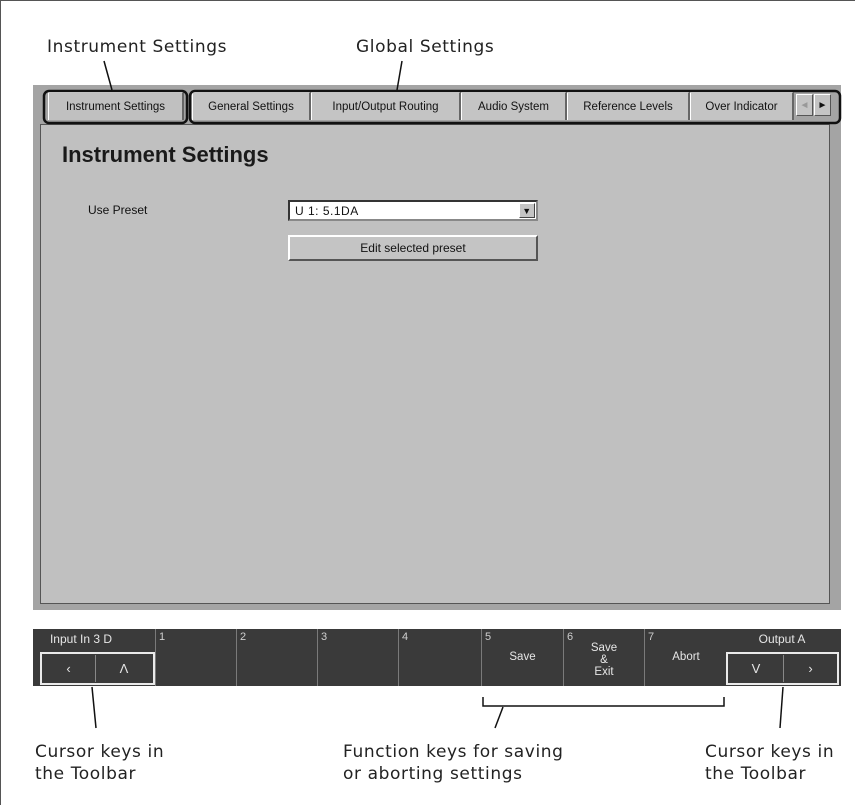 The height and width of the screenshot is (805, 855). Describe the element at coordinates (243, 637) in the screenshot. I see `function-key-number: 2` at that location.